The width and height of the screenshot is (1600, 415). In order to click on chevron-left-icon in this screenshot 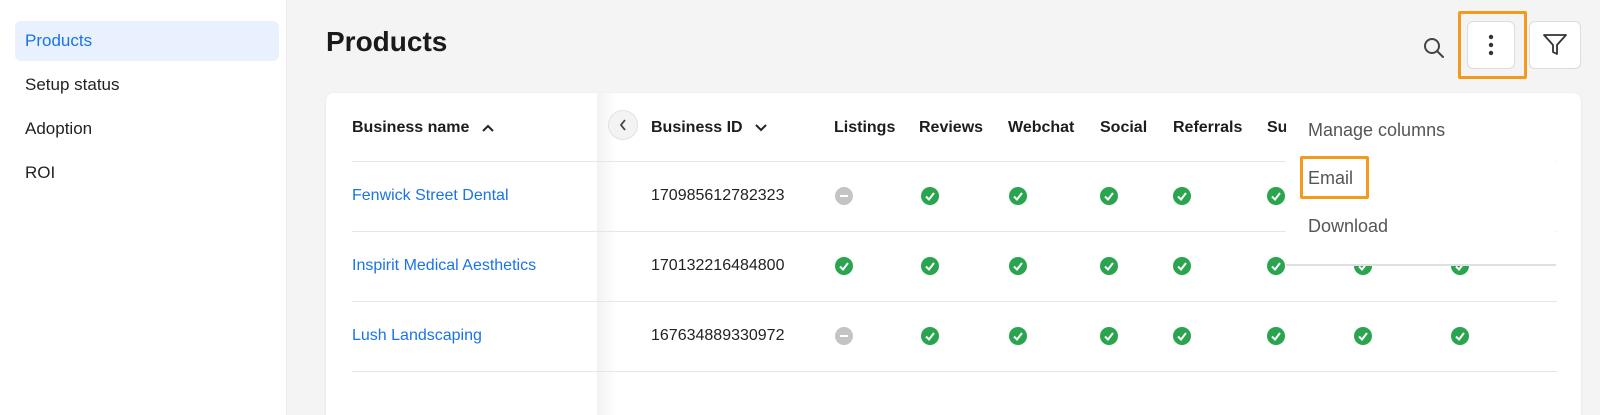, I will do `click(622, 125)`.